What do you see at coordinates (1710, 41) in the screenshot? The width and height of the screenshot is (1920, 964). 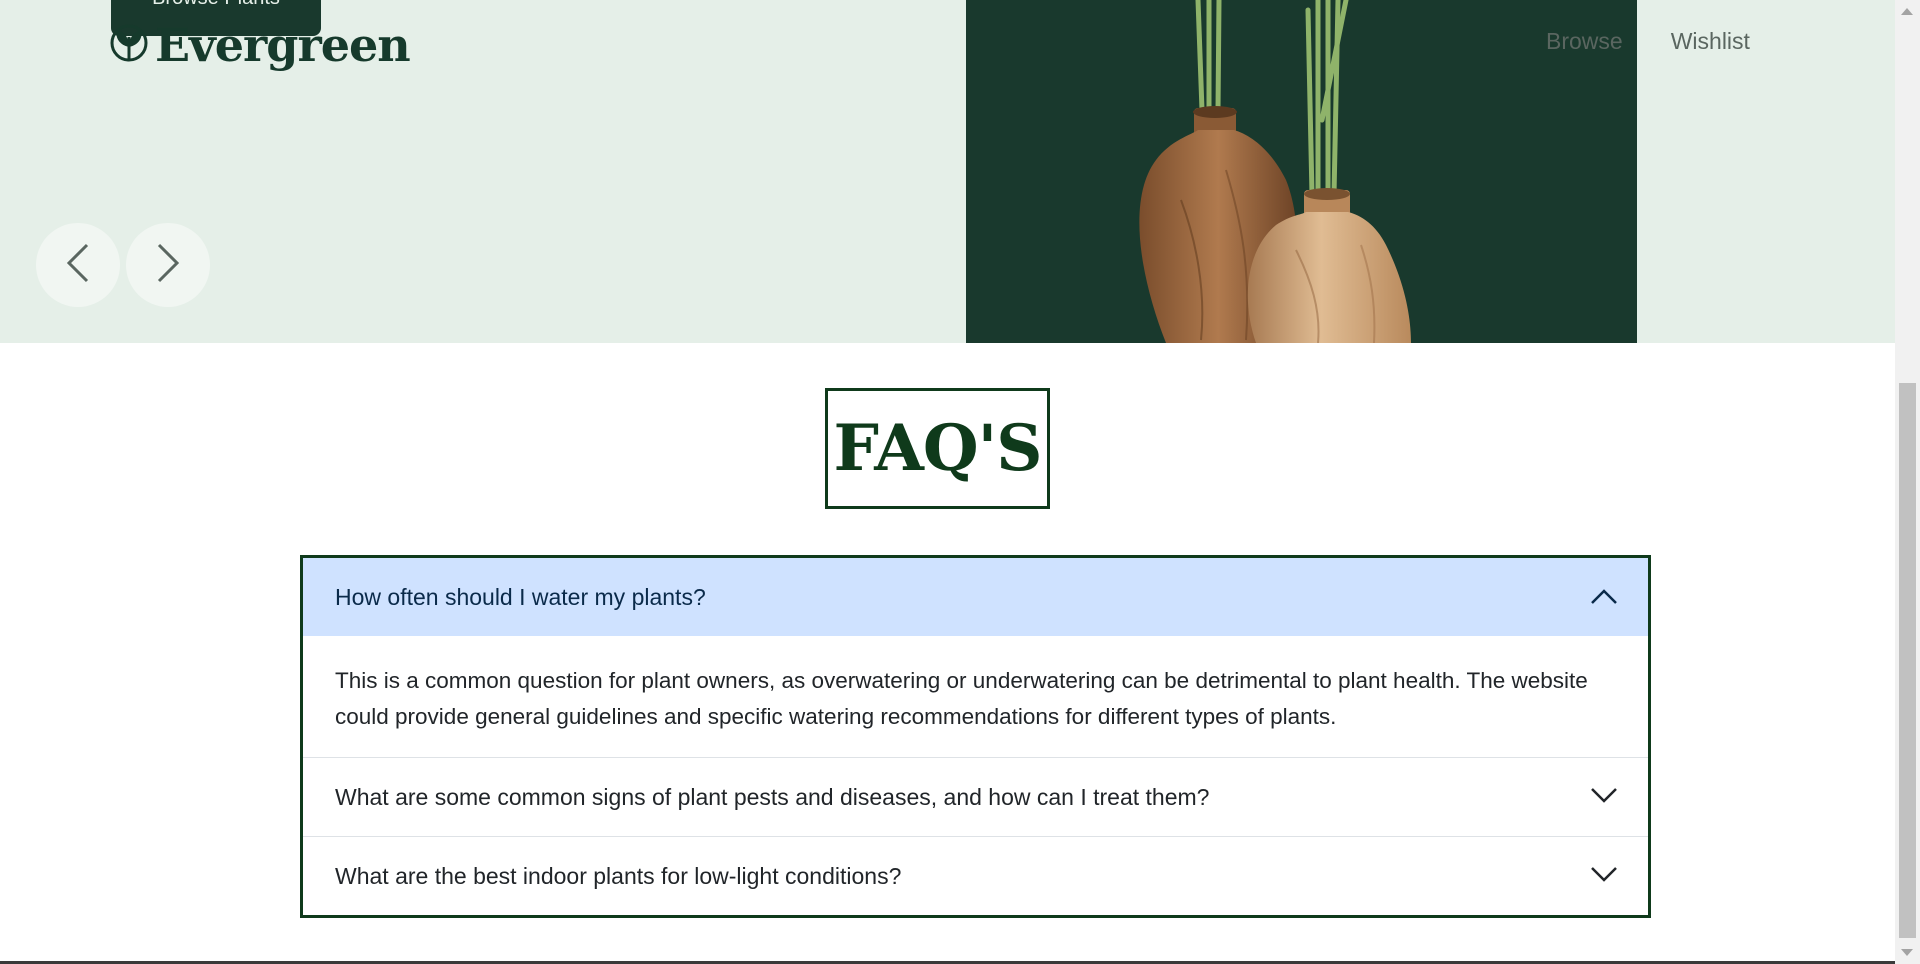 I see `nav-link-wishlist: Wishlist` at bounding box center [1710, 41].